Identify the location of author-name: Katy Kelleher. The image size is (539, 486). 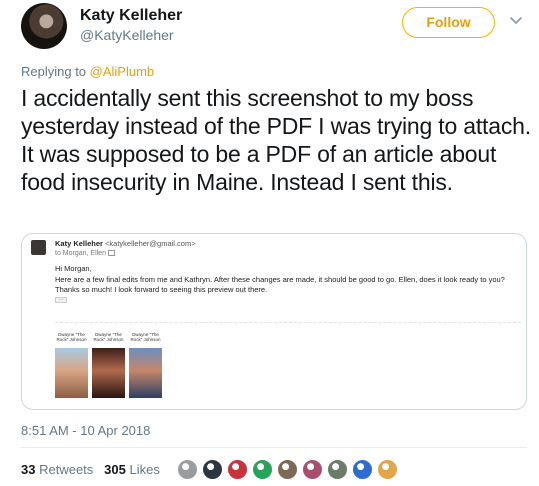
(131, 16).